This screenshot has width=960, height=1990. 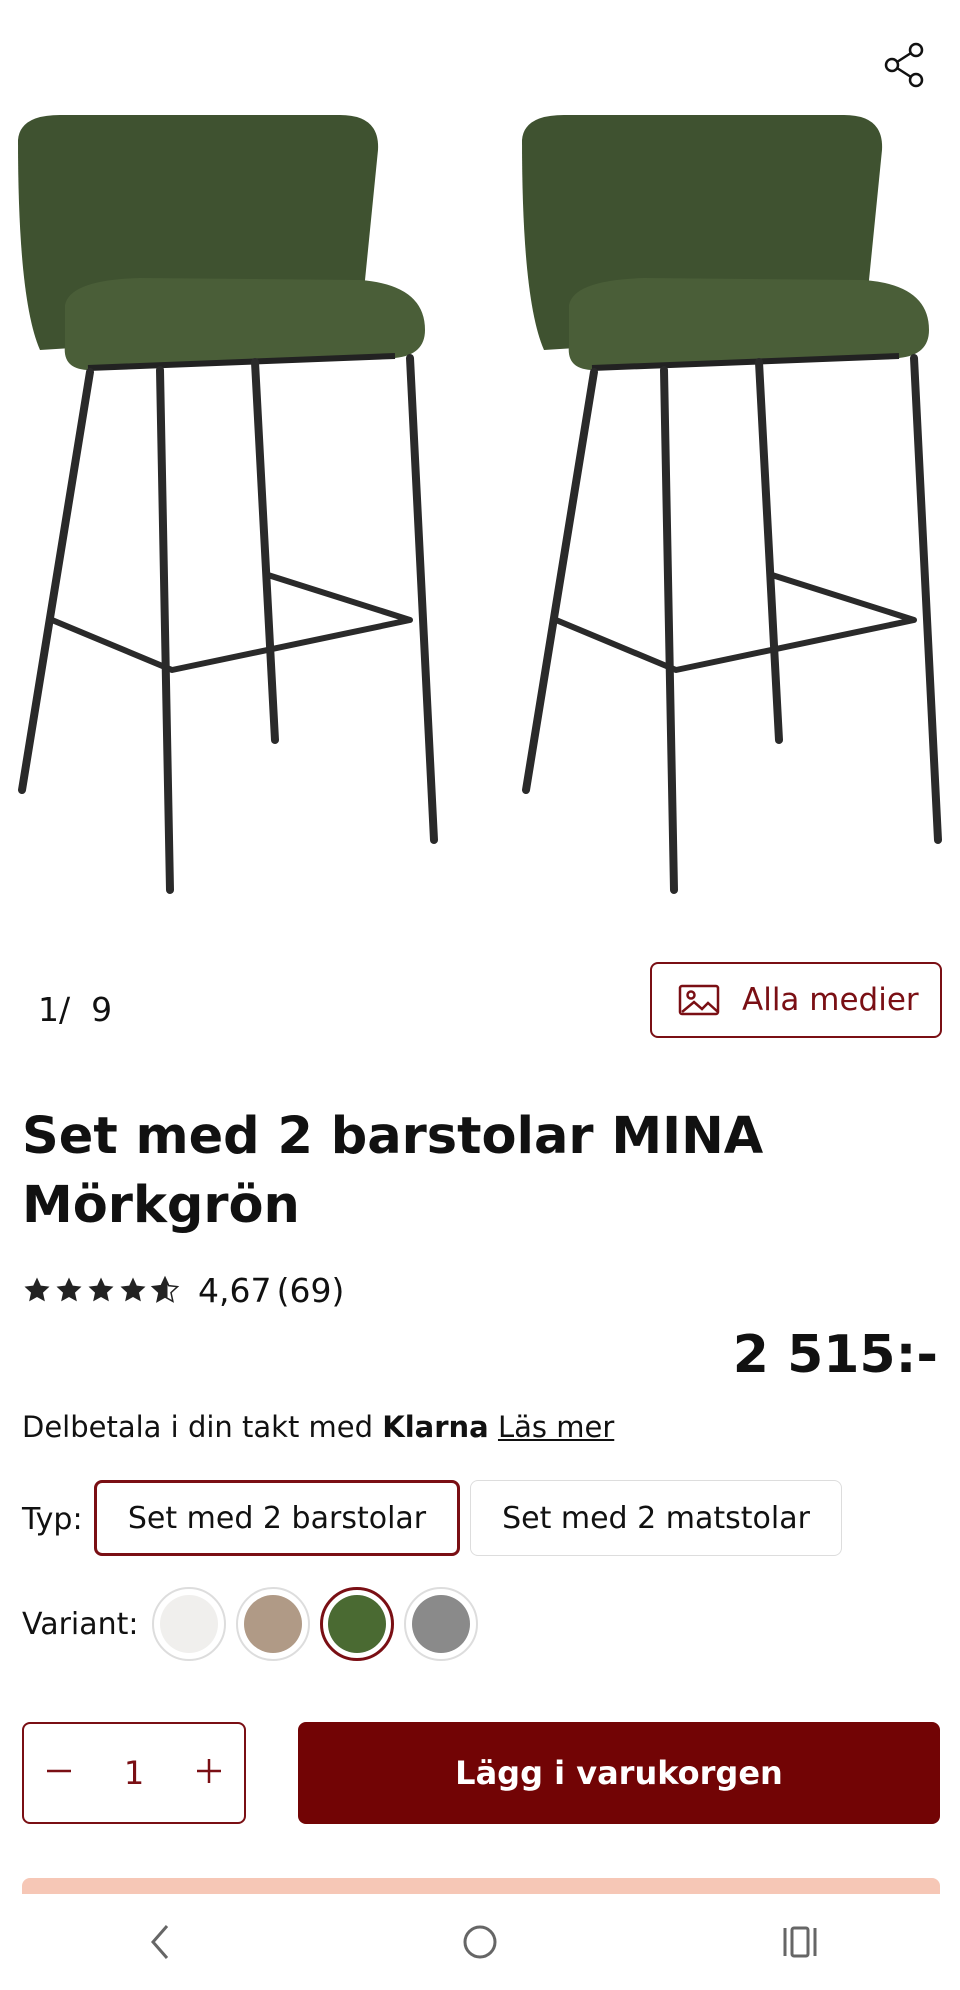 I want to click on share-button, so click(x=905, y=65).